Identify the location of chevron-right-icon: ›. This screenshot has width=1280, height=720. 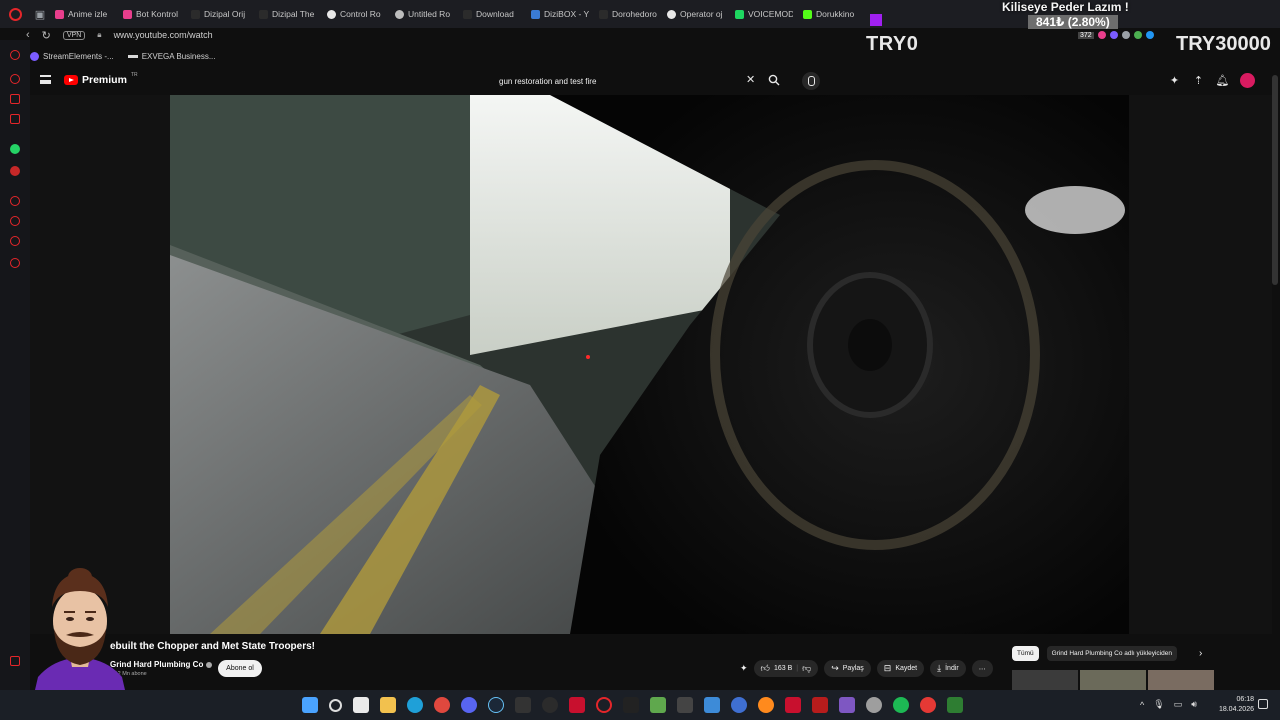
(1200, 653).